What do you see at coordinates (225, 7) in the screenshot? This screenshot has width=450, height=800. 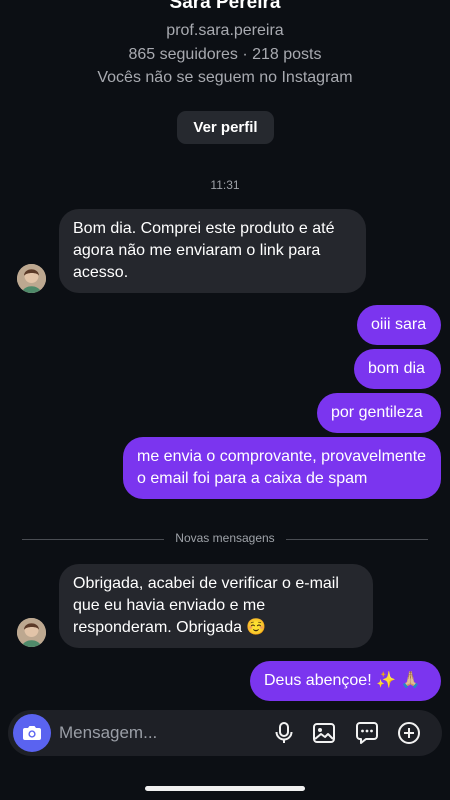 I see `profile-name: Sara Pereira` at bounding box center [225, 7].